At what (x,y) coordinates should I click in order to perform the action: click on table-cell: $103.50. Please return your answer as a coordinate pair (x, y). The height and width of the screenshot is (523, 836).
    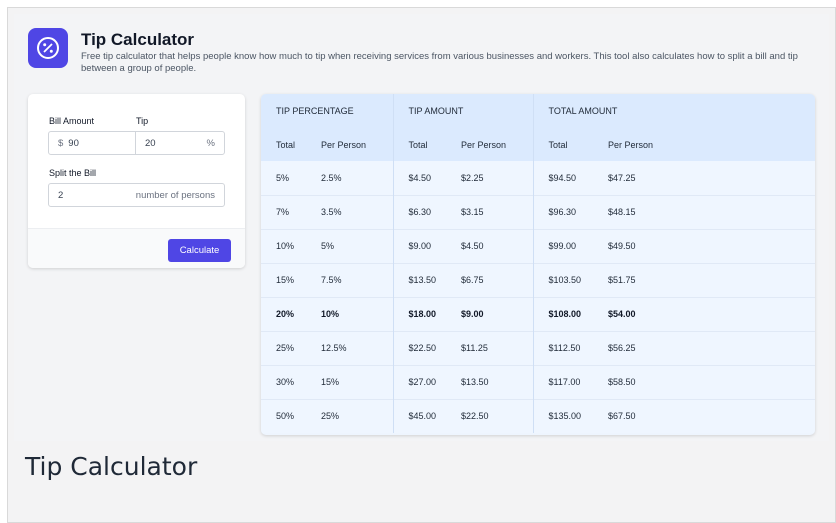
    Looking at the image, I should click on (566, 279).